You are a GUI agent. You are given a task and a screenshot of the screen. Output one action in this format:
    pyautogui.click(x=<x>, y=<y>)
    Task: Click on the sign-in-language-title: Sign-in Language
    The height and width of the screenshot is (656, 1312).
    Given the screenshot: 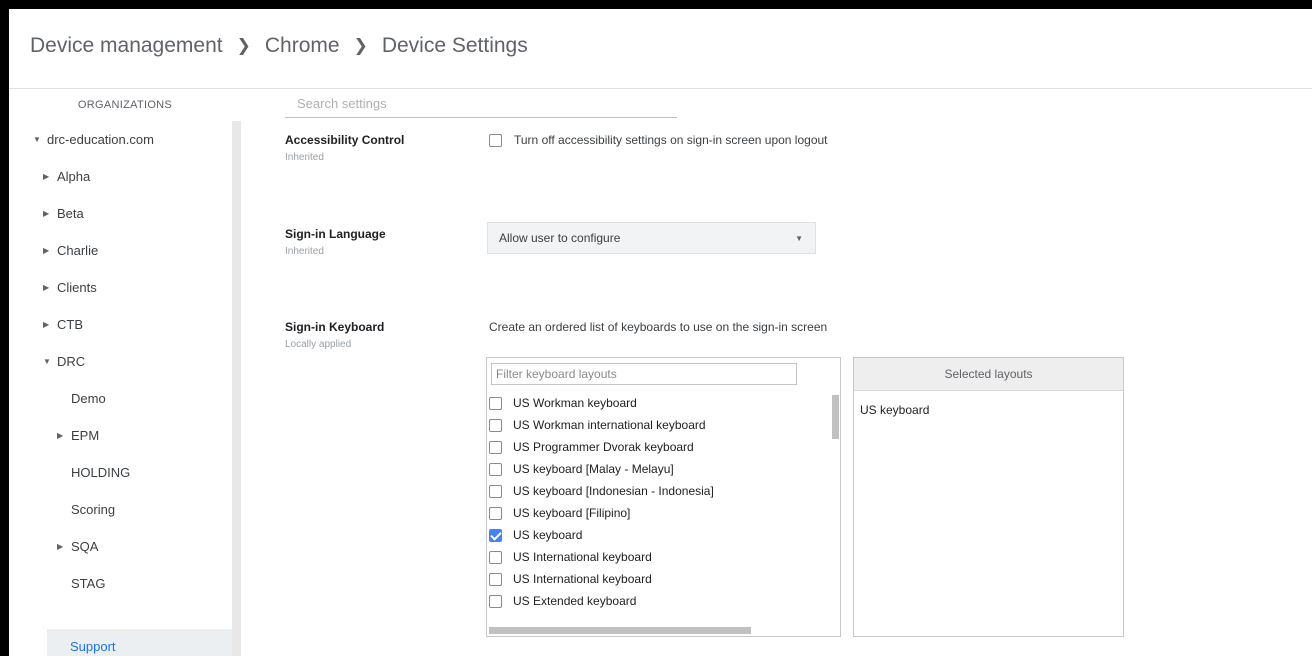 What is the action you would take?
    pyautogui.click(x=335, y=234)
    